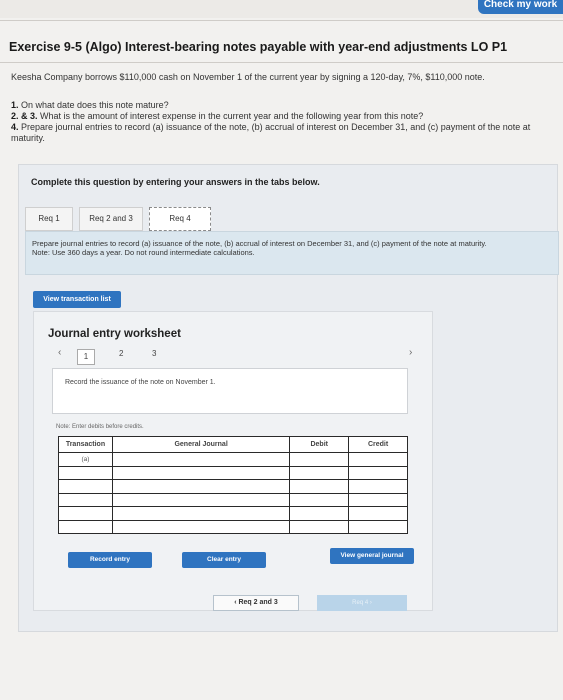  I want to click on col-general-journal: General Journal, so click(201, 444).